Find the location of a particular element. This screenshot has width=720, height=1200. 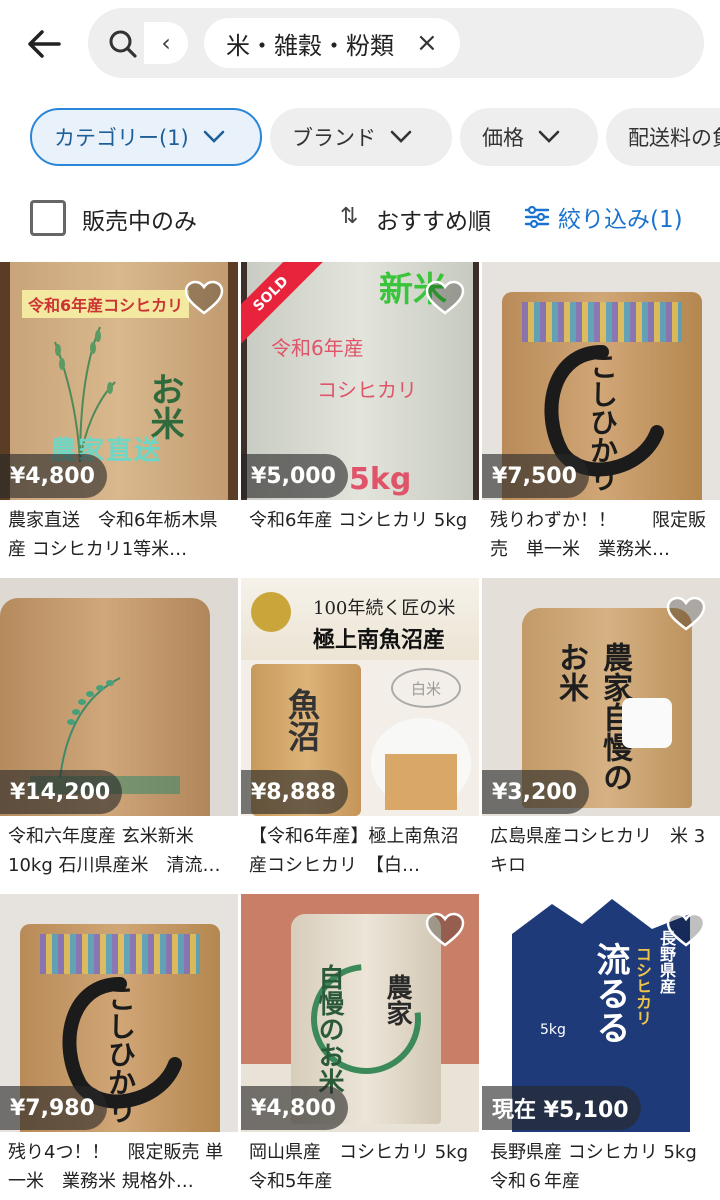

filter-shipping-chip: 配送料の負 is located at coordinates (663, 137).